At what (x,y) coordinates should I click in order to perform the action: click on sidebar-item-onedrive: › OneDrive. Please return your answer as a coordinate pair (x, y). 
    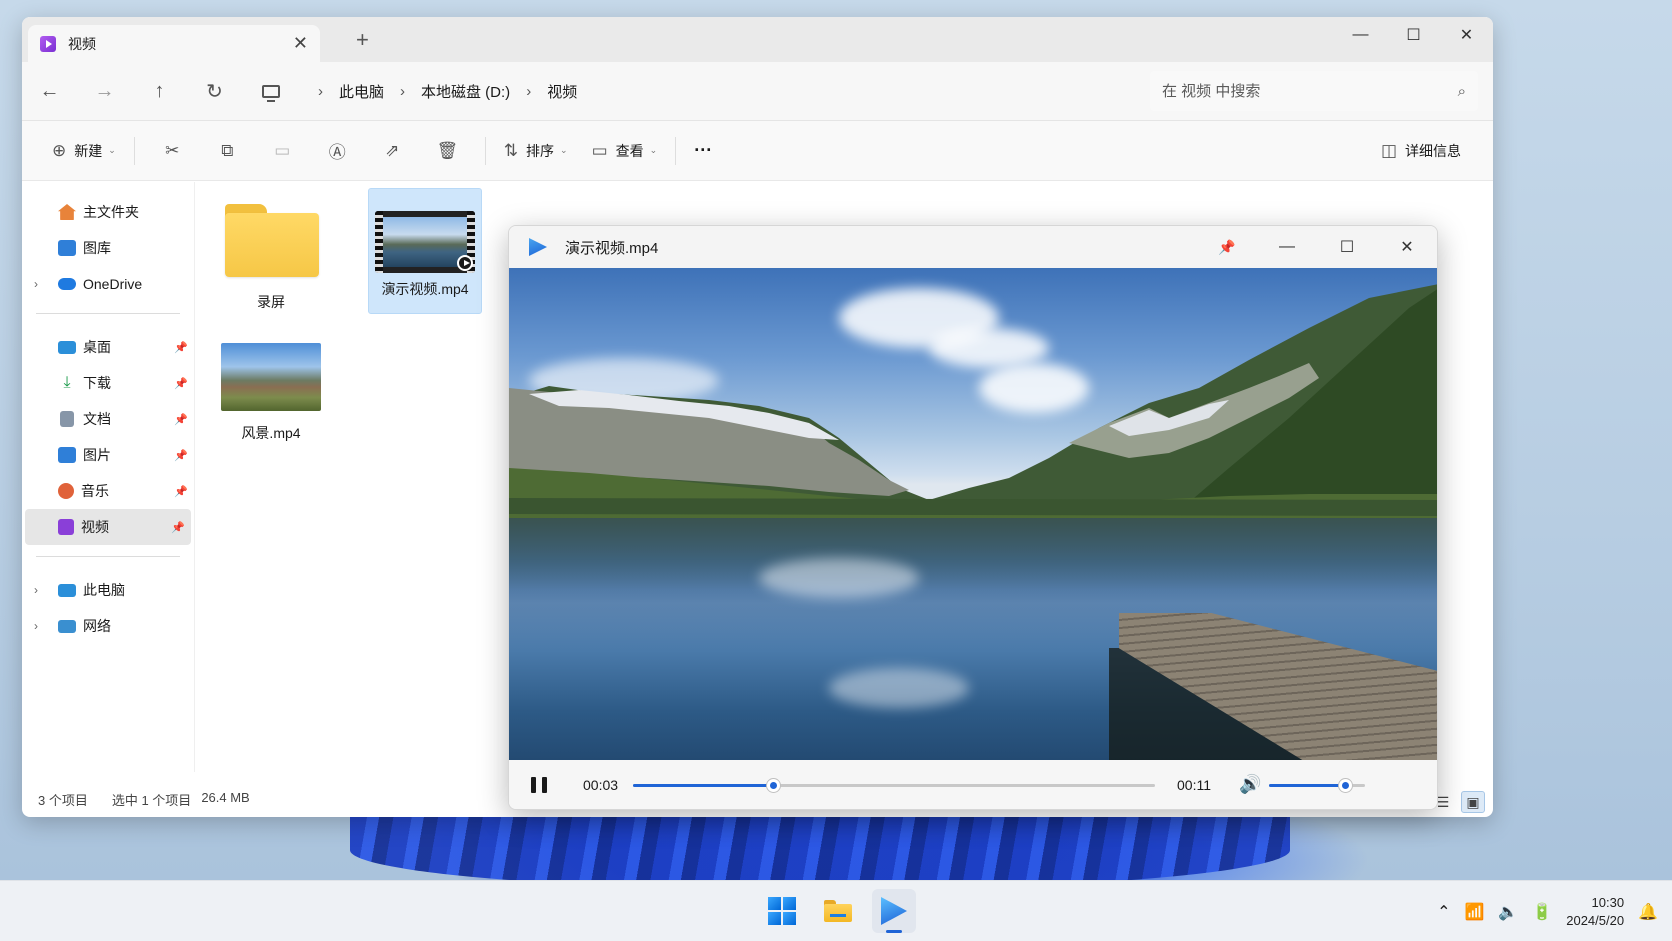
    Looking at the image, I should click on (108, 284).